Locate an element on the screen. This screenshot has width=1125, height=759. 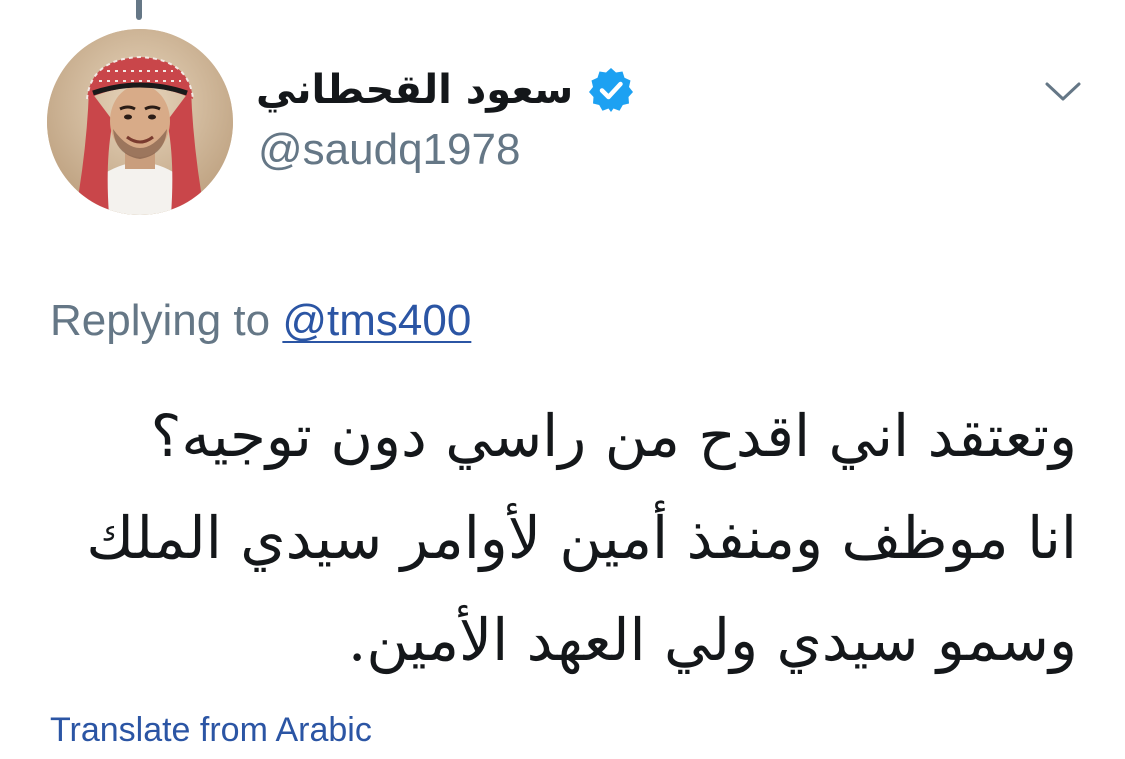
thread-connector-line is located at coordinates (139, 10).